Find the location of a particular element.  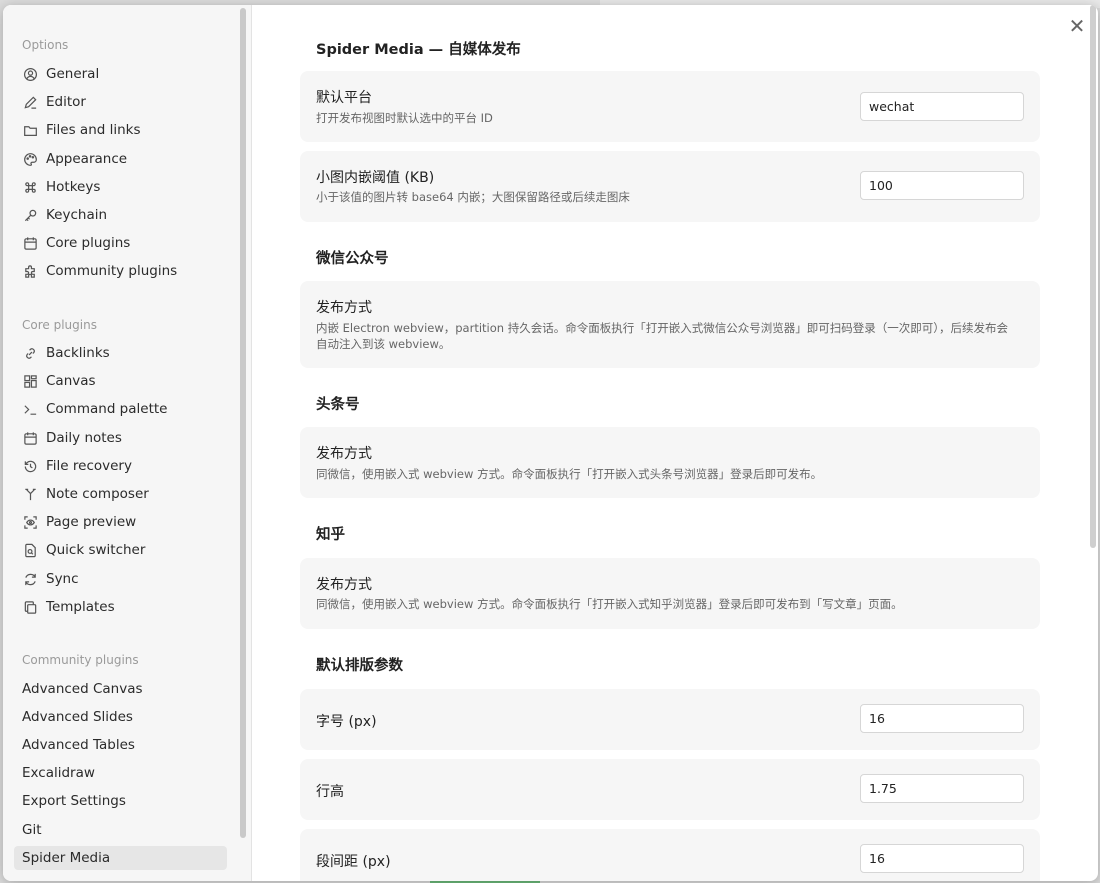

community-plugins-section-title: Community plugins is located at coordinates (80, 660).